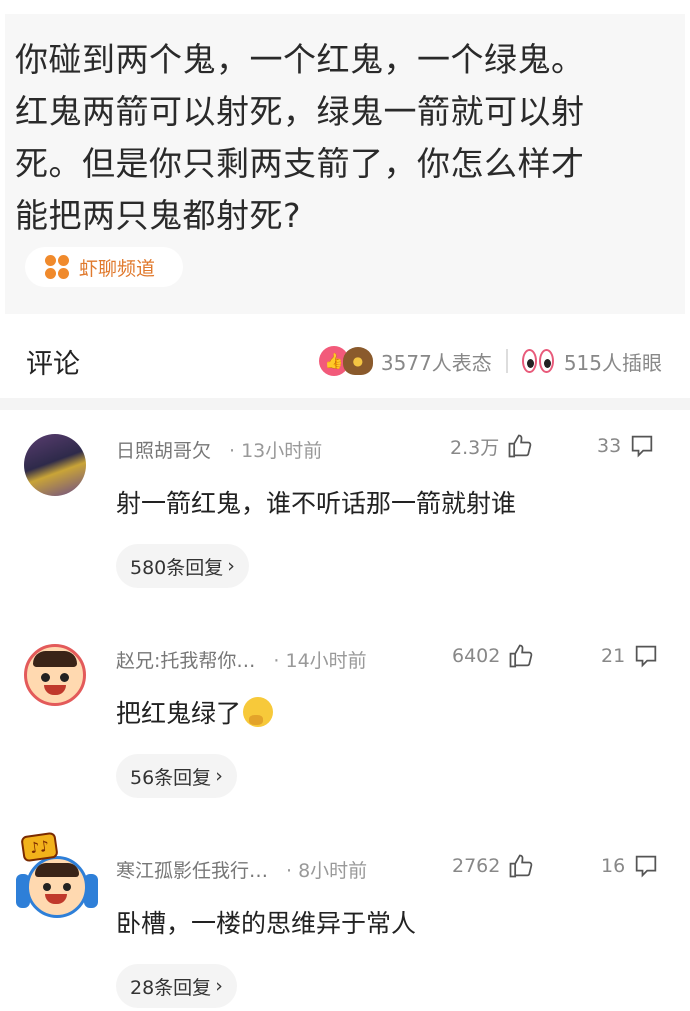  Describe the element at coordinates (276, 451) in the screenshot. I see `comment-time: · 13小时前` at that location.